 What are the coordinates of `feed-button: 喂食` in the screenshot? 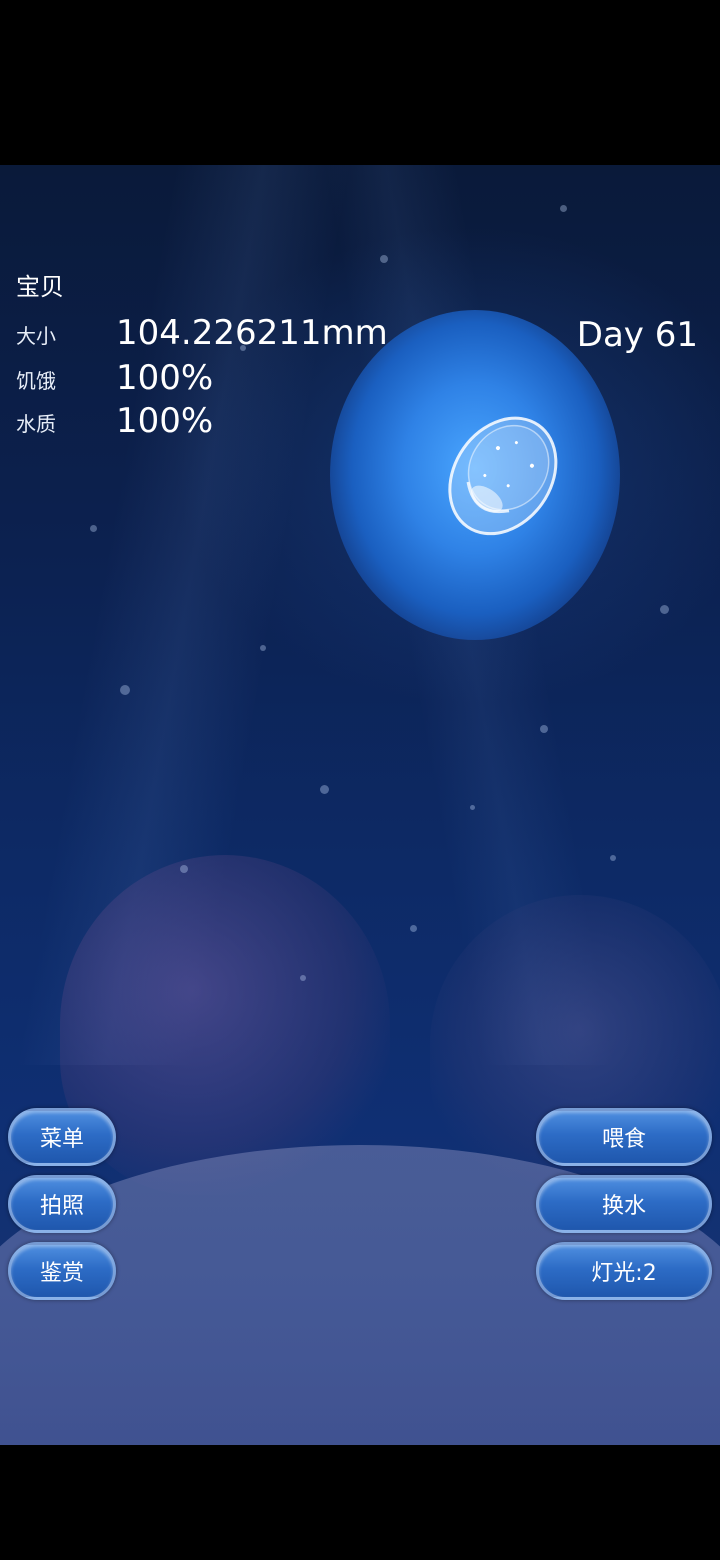 It's located at (624, 1137).